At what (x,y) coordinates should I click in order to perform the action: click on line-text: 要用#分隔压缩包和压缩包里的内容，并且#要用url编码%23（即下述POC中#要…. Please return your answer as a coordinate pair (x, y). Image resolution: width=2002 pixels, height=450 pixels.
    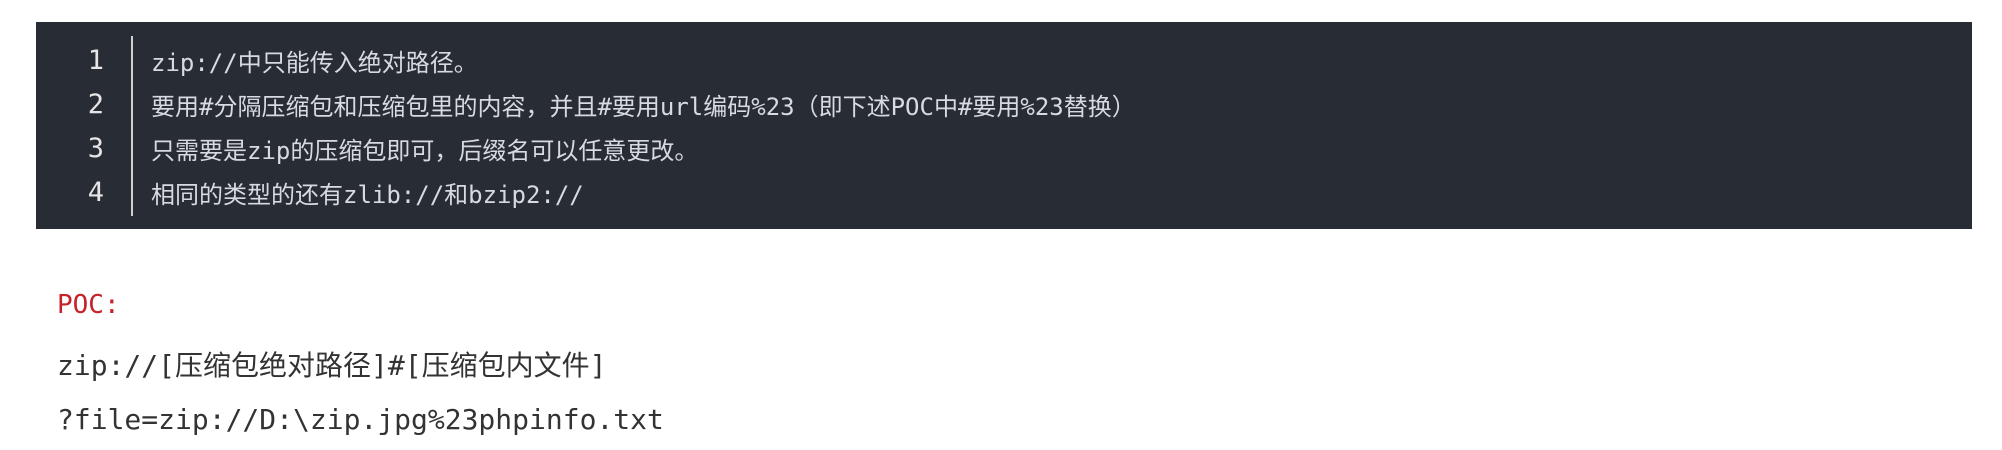
    Looking at the image, I should click on (643, 107).